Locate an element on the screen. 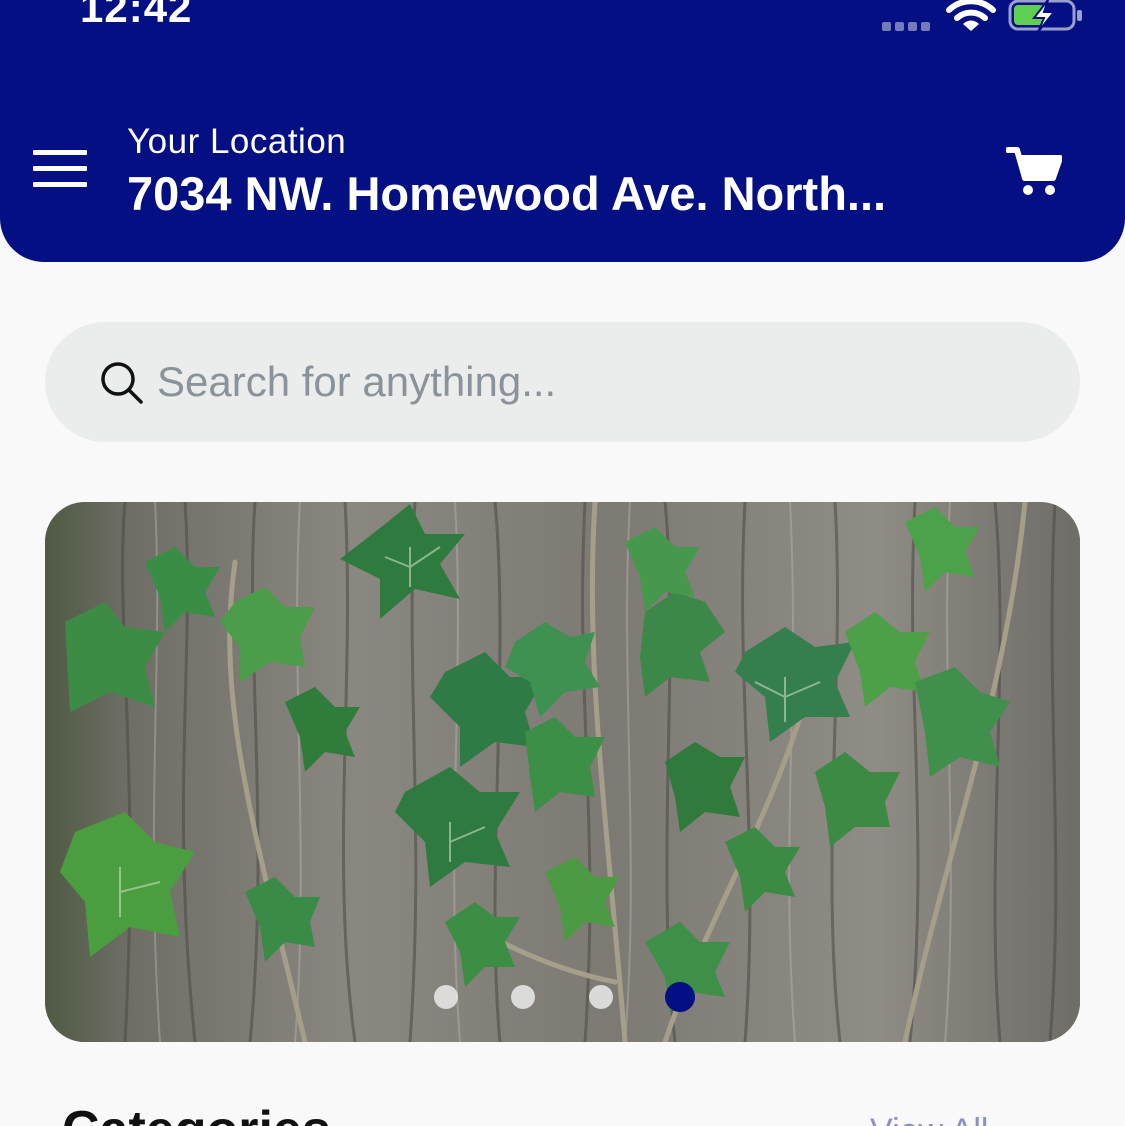 The image size is (1125, 1126). chevron-right-icon: › is located at coordinates (1003, 1119).